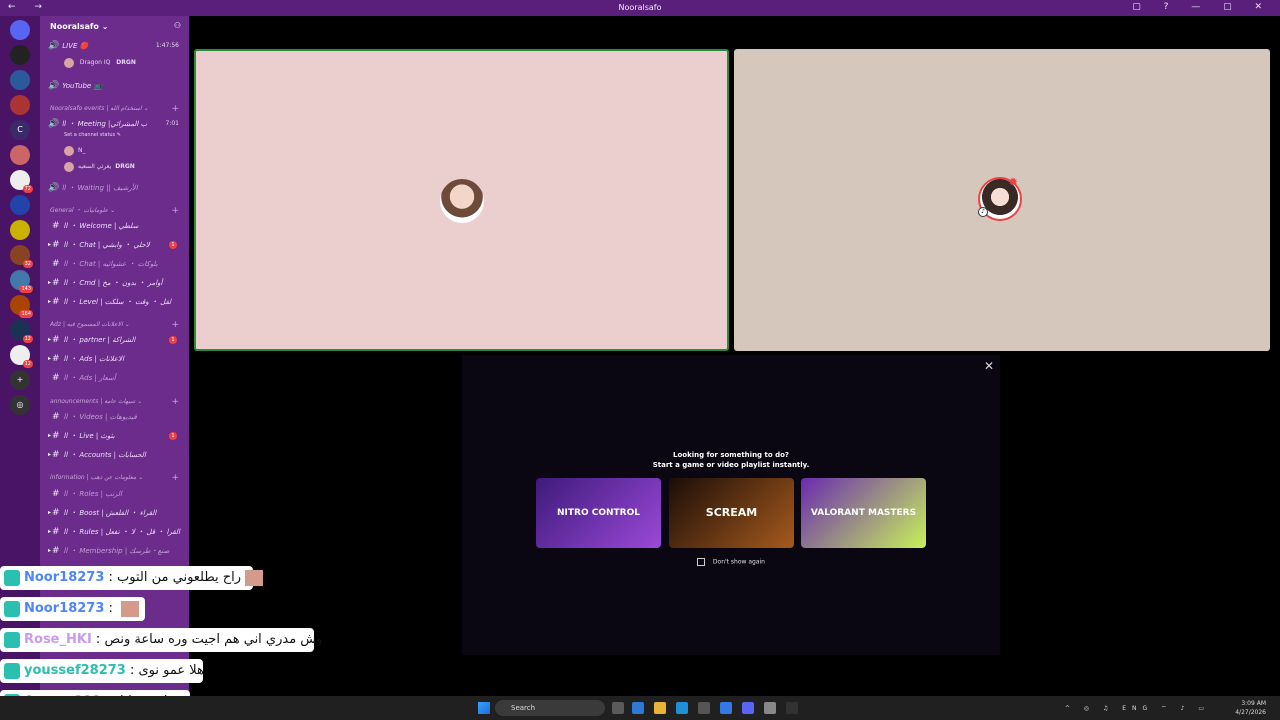  Describe the element at coordinates (21, 256) in the screenshot. I see `server-icon: 32` at that location.